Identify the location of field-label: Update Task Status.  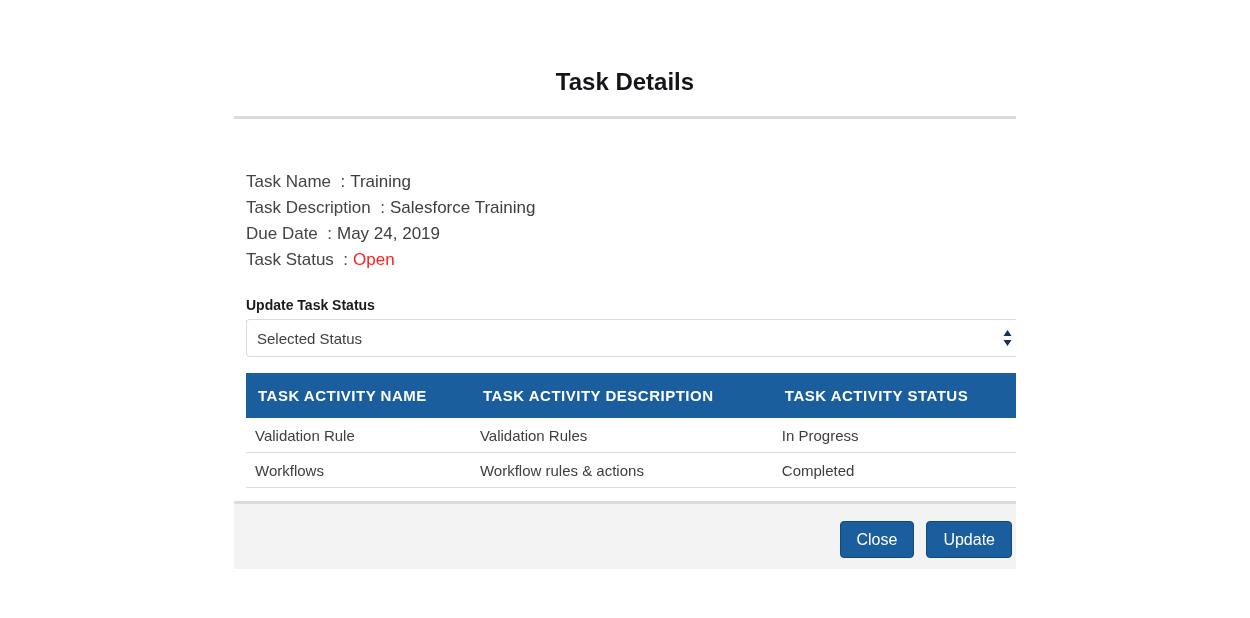
(311, 305).